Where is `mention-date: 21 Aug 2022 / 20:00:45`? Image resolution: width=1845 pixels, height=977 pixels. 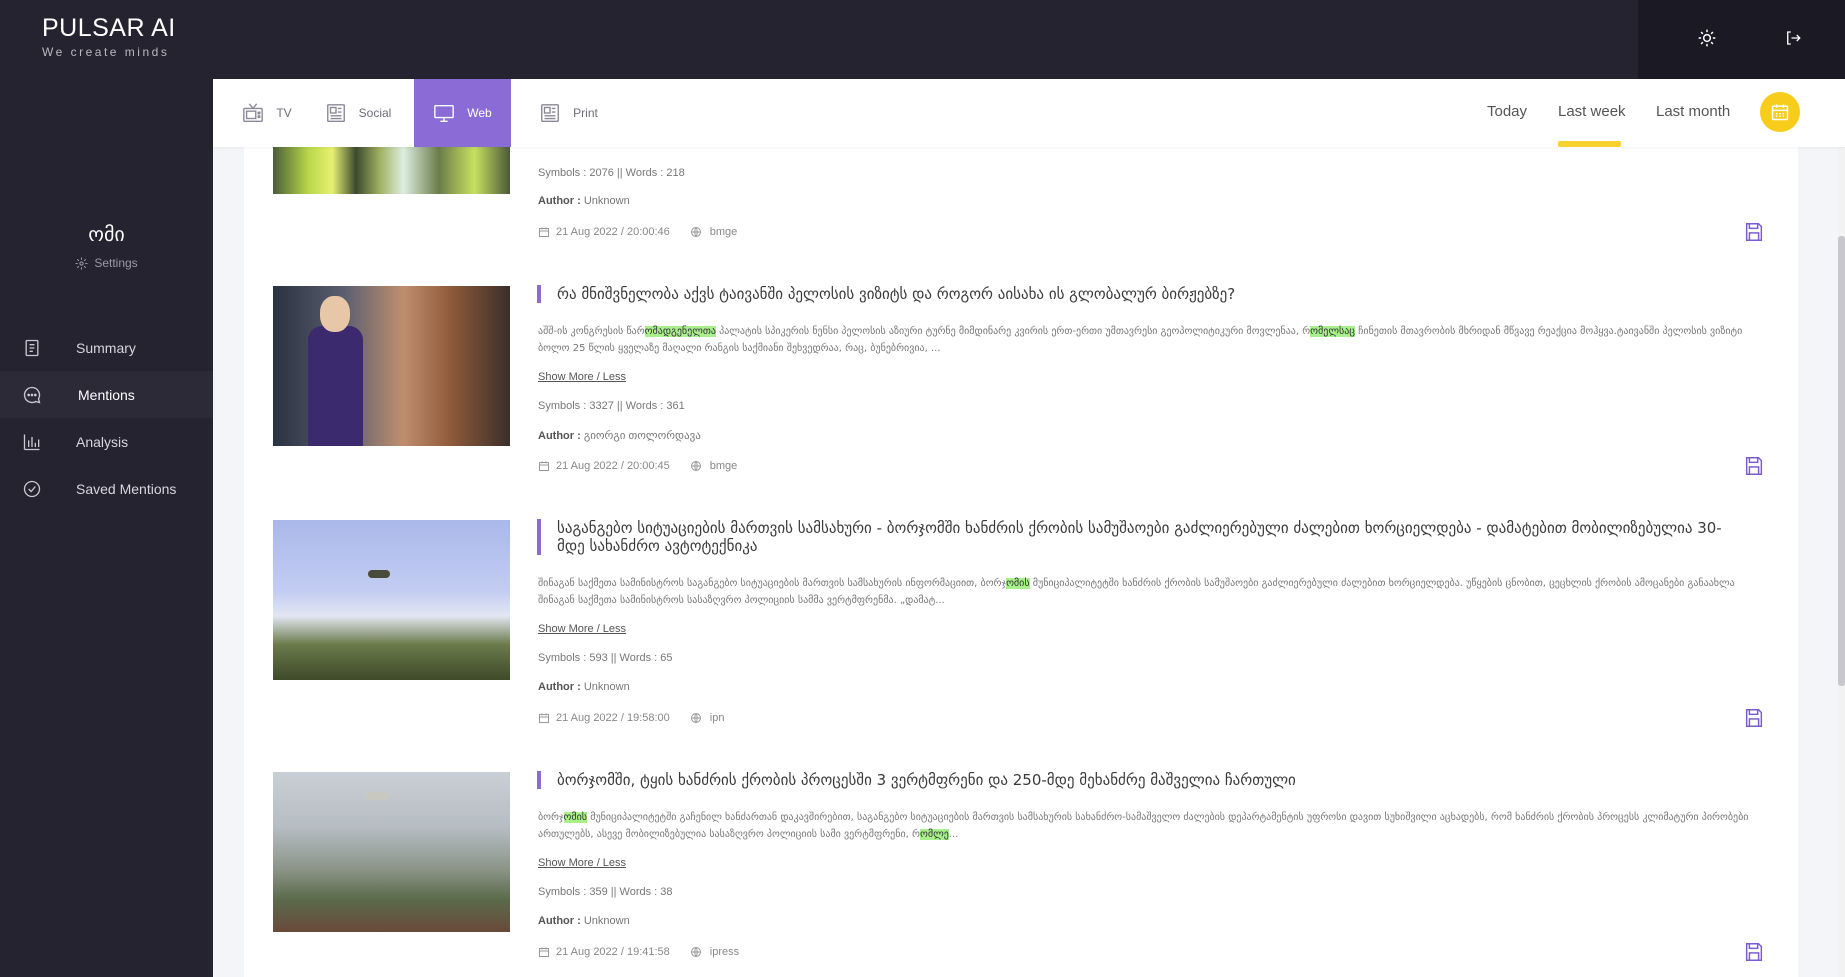 mention-date: 21 Aug 2022 / 20:00:45 is located at coordinates (613, 466).